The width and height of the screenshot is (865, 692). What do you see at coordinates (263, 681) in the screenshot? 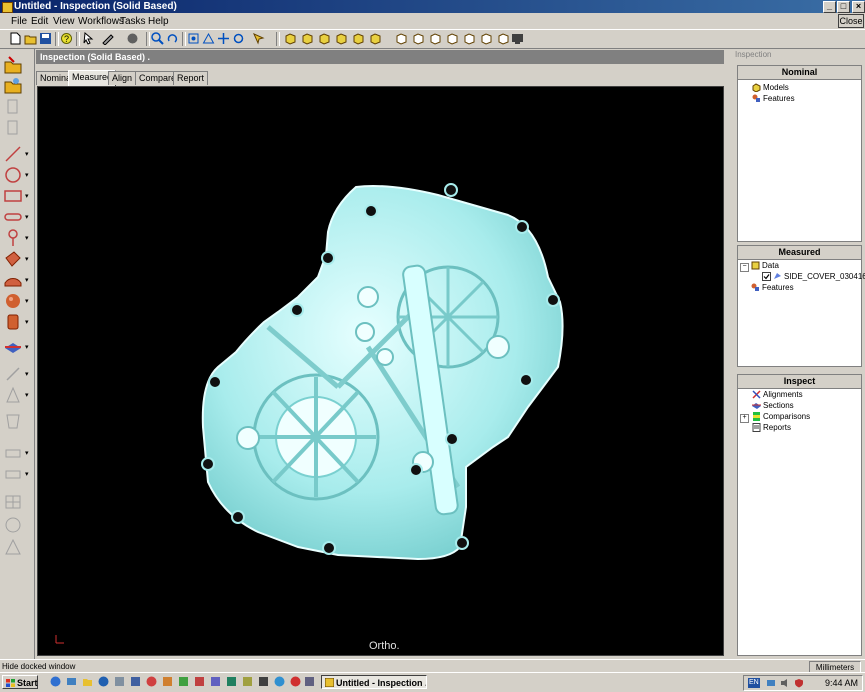
I see `app-quicklaunch-10-icon` at bounding box center [263, 681].